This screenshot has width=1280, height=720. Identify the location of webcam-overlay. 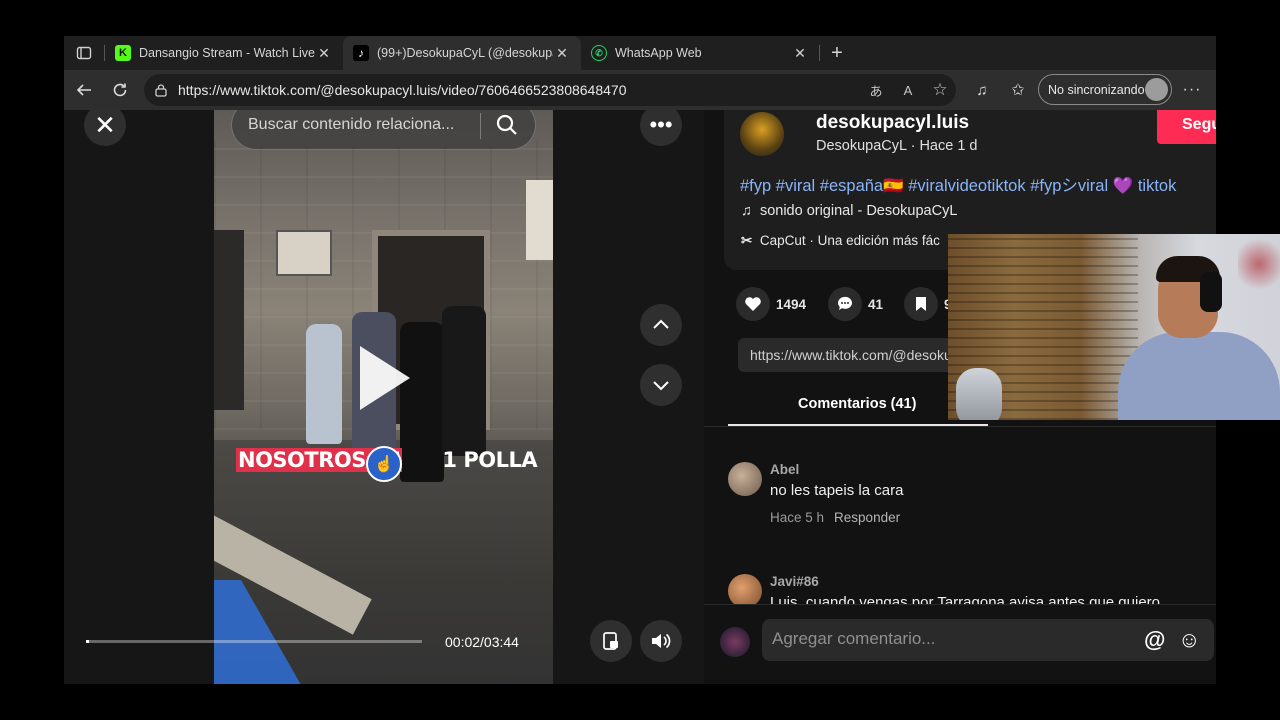
(1114, 327).